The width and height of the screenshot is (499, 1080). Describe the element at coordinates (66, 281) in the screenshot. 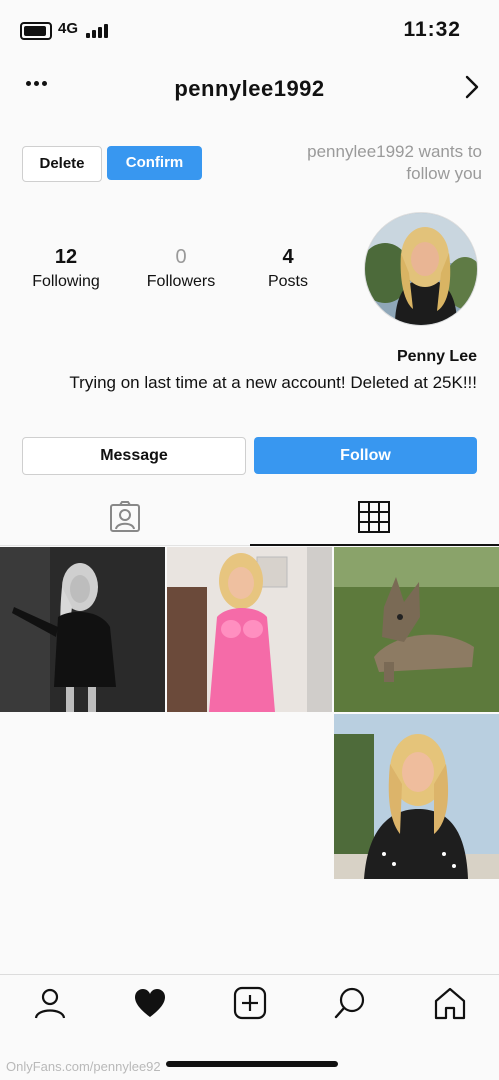

I see `following-label: Following` at that location.